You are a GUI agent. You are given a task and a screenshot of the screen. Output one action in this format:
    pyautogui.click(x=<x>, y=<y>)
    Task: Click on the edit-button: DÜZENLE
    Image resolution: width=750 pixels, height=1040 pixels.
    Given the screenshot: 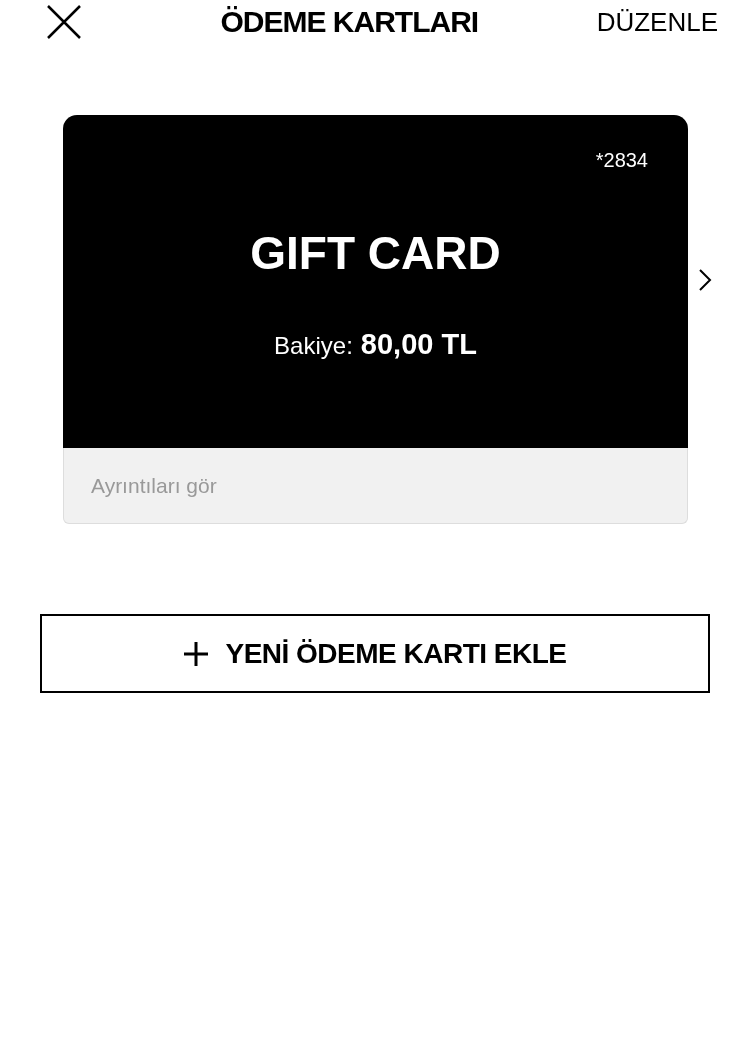 What is the action you would take?
    pyautogui.click(x=657, y=22)
    